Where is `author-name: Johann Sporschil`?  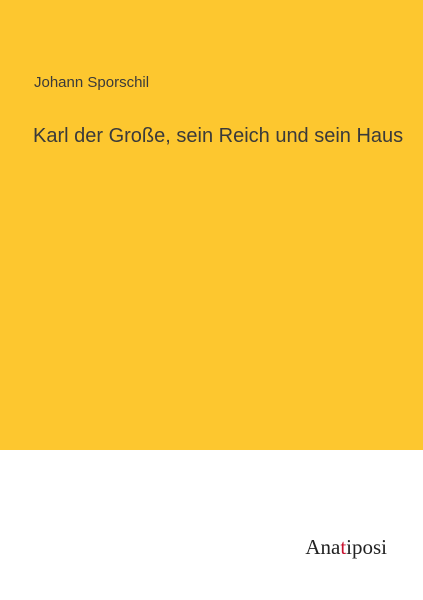 author-name: Johann Sporschil is located at coordinates (92, 82).